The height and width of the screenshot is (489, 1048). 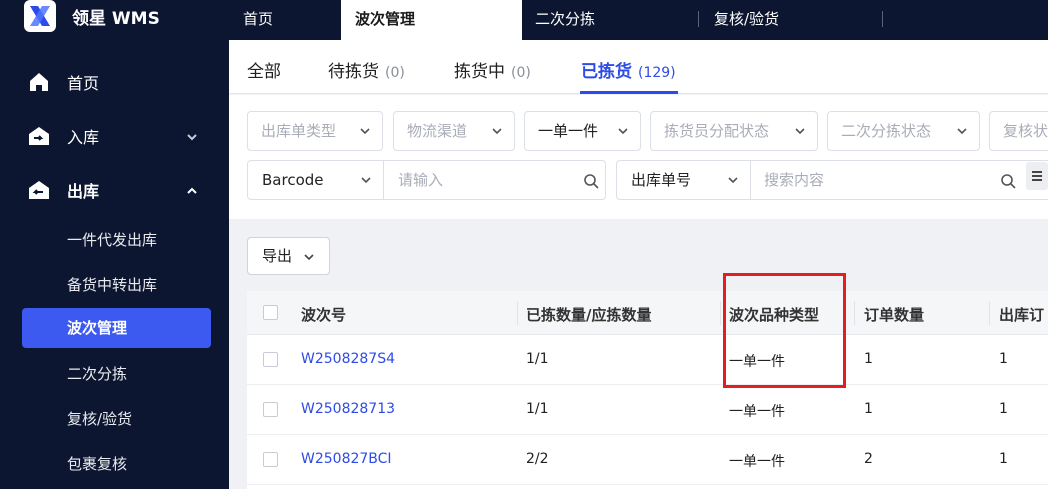 What do you see at coordinates (868, 459) in the screenshot?
I see `order-count: 2` at bounding box center [868, 459].